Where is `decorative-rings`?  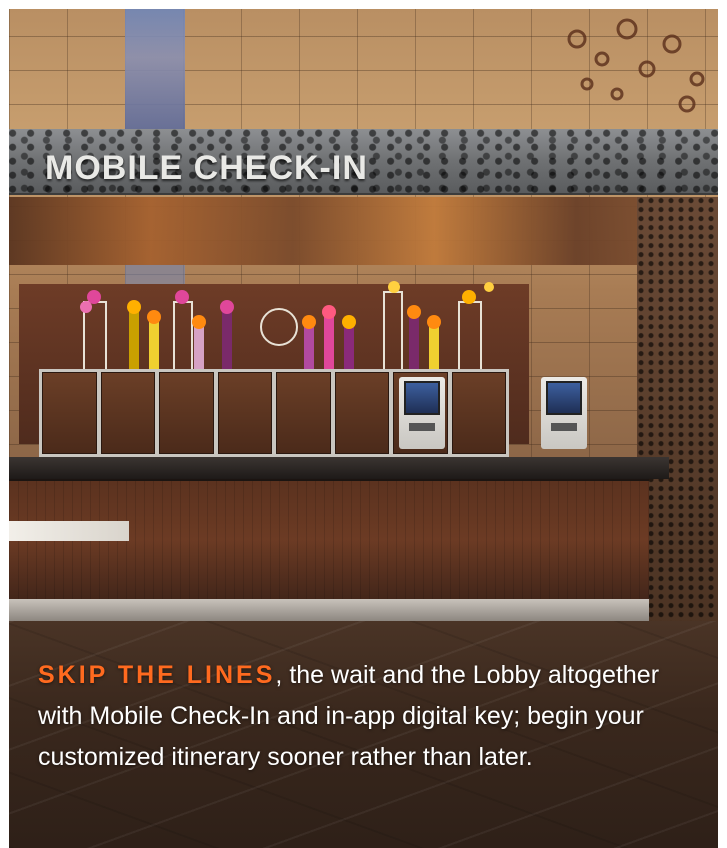 decorative-rings is located at coordinates (636, 65).